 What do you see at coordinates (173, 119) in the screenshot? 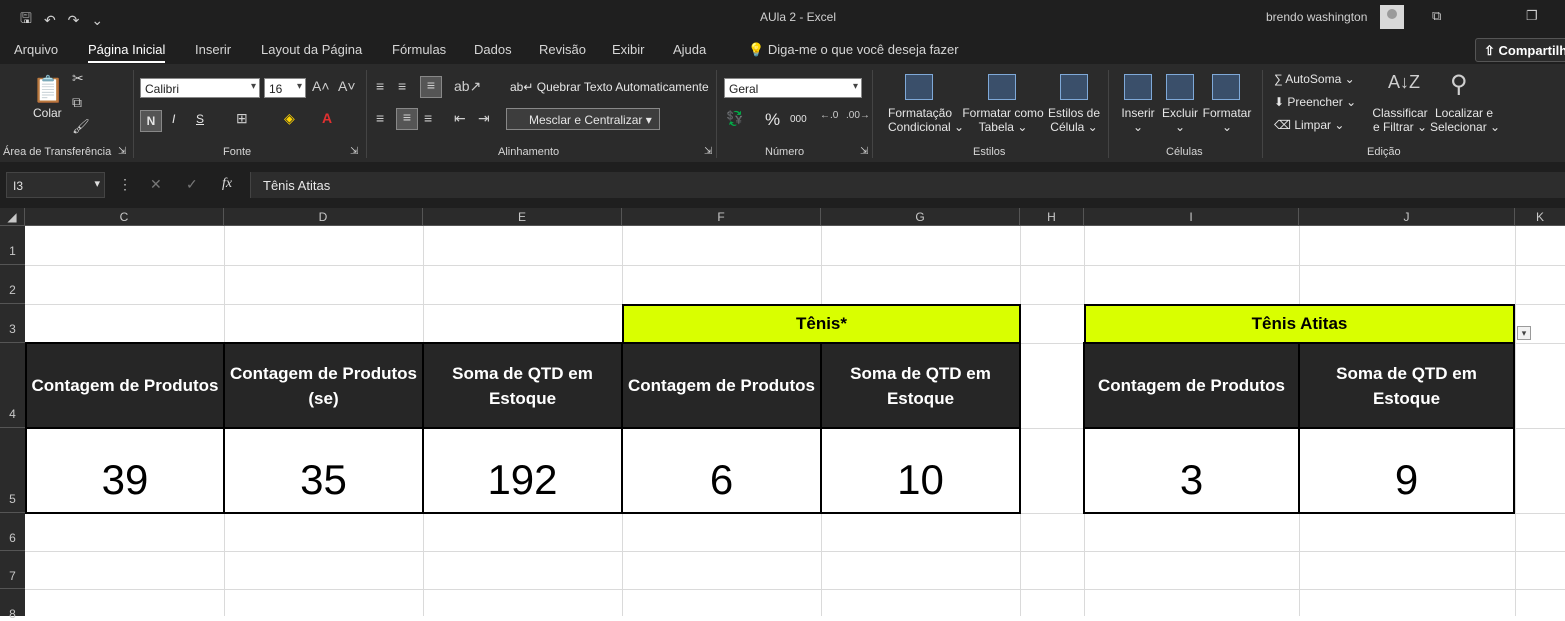
I see `italic-button: I` at bounding box center [173, 119].